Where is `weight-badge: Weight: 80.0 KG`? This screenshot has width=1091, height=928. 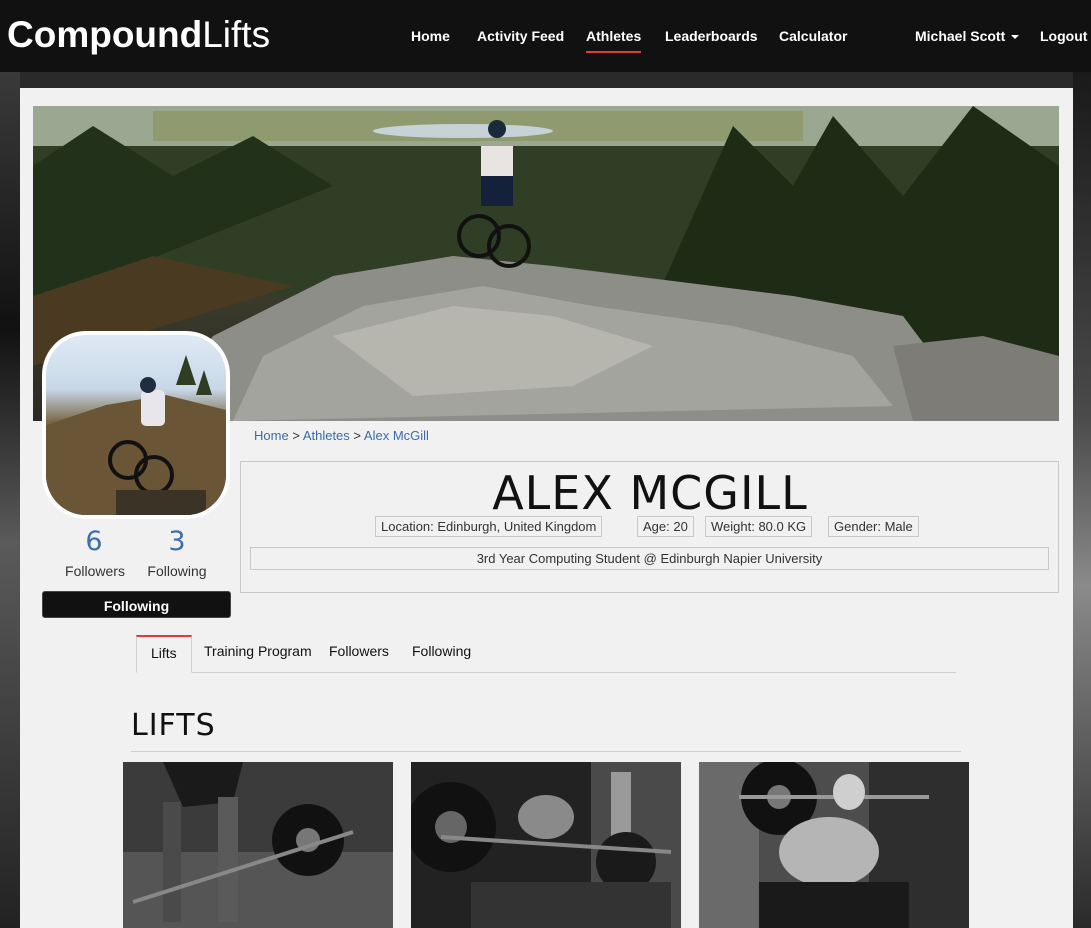 weight-badge: Weight: 80.0 KG is located at coordinates (759, 526).